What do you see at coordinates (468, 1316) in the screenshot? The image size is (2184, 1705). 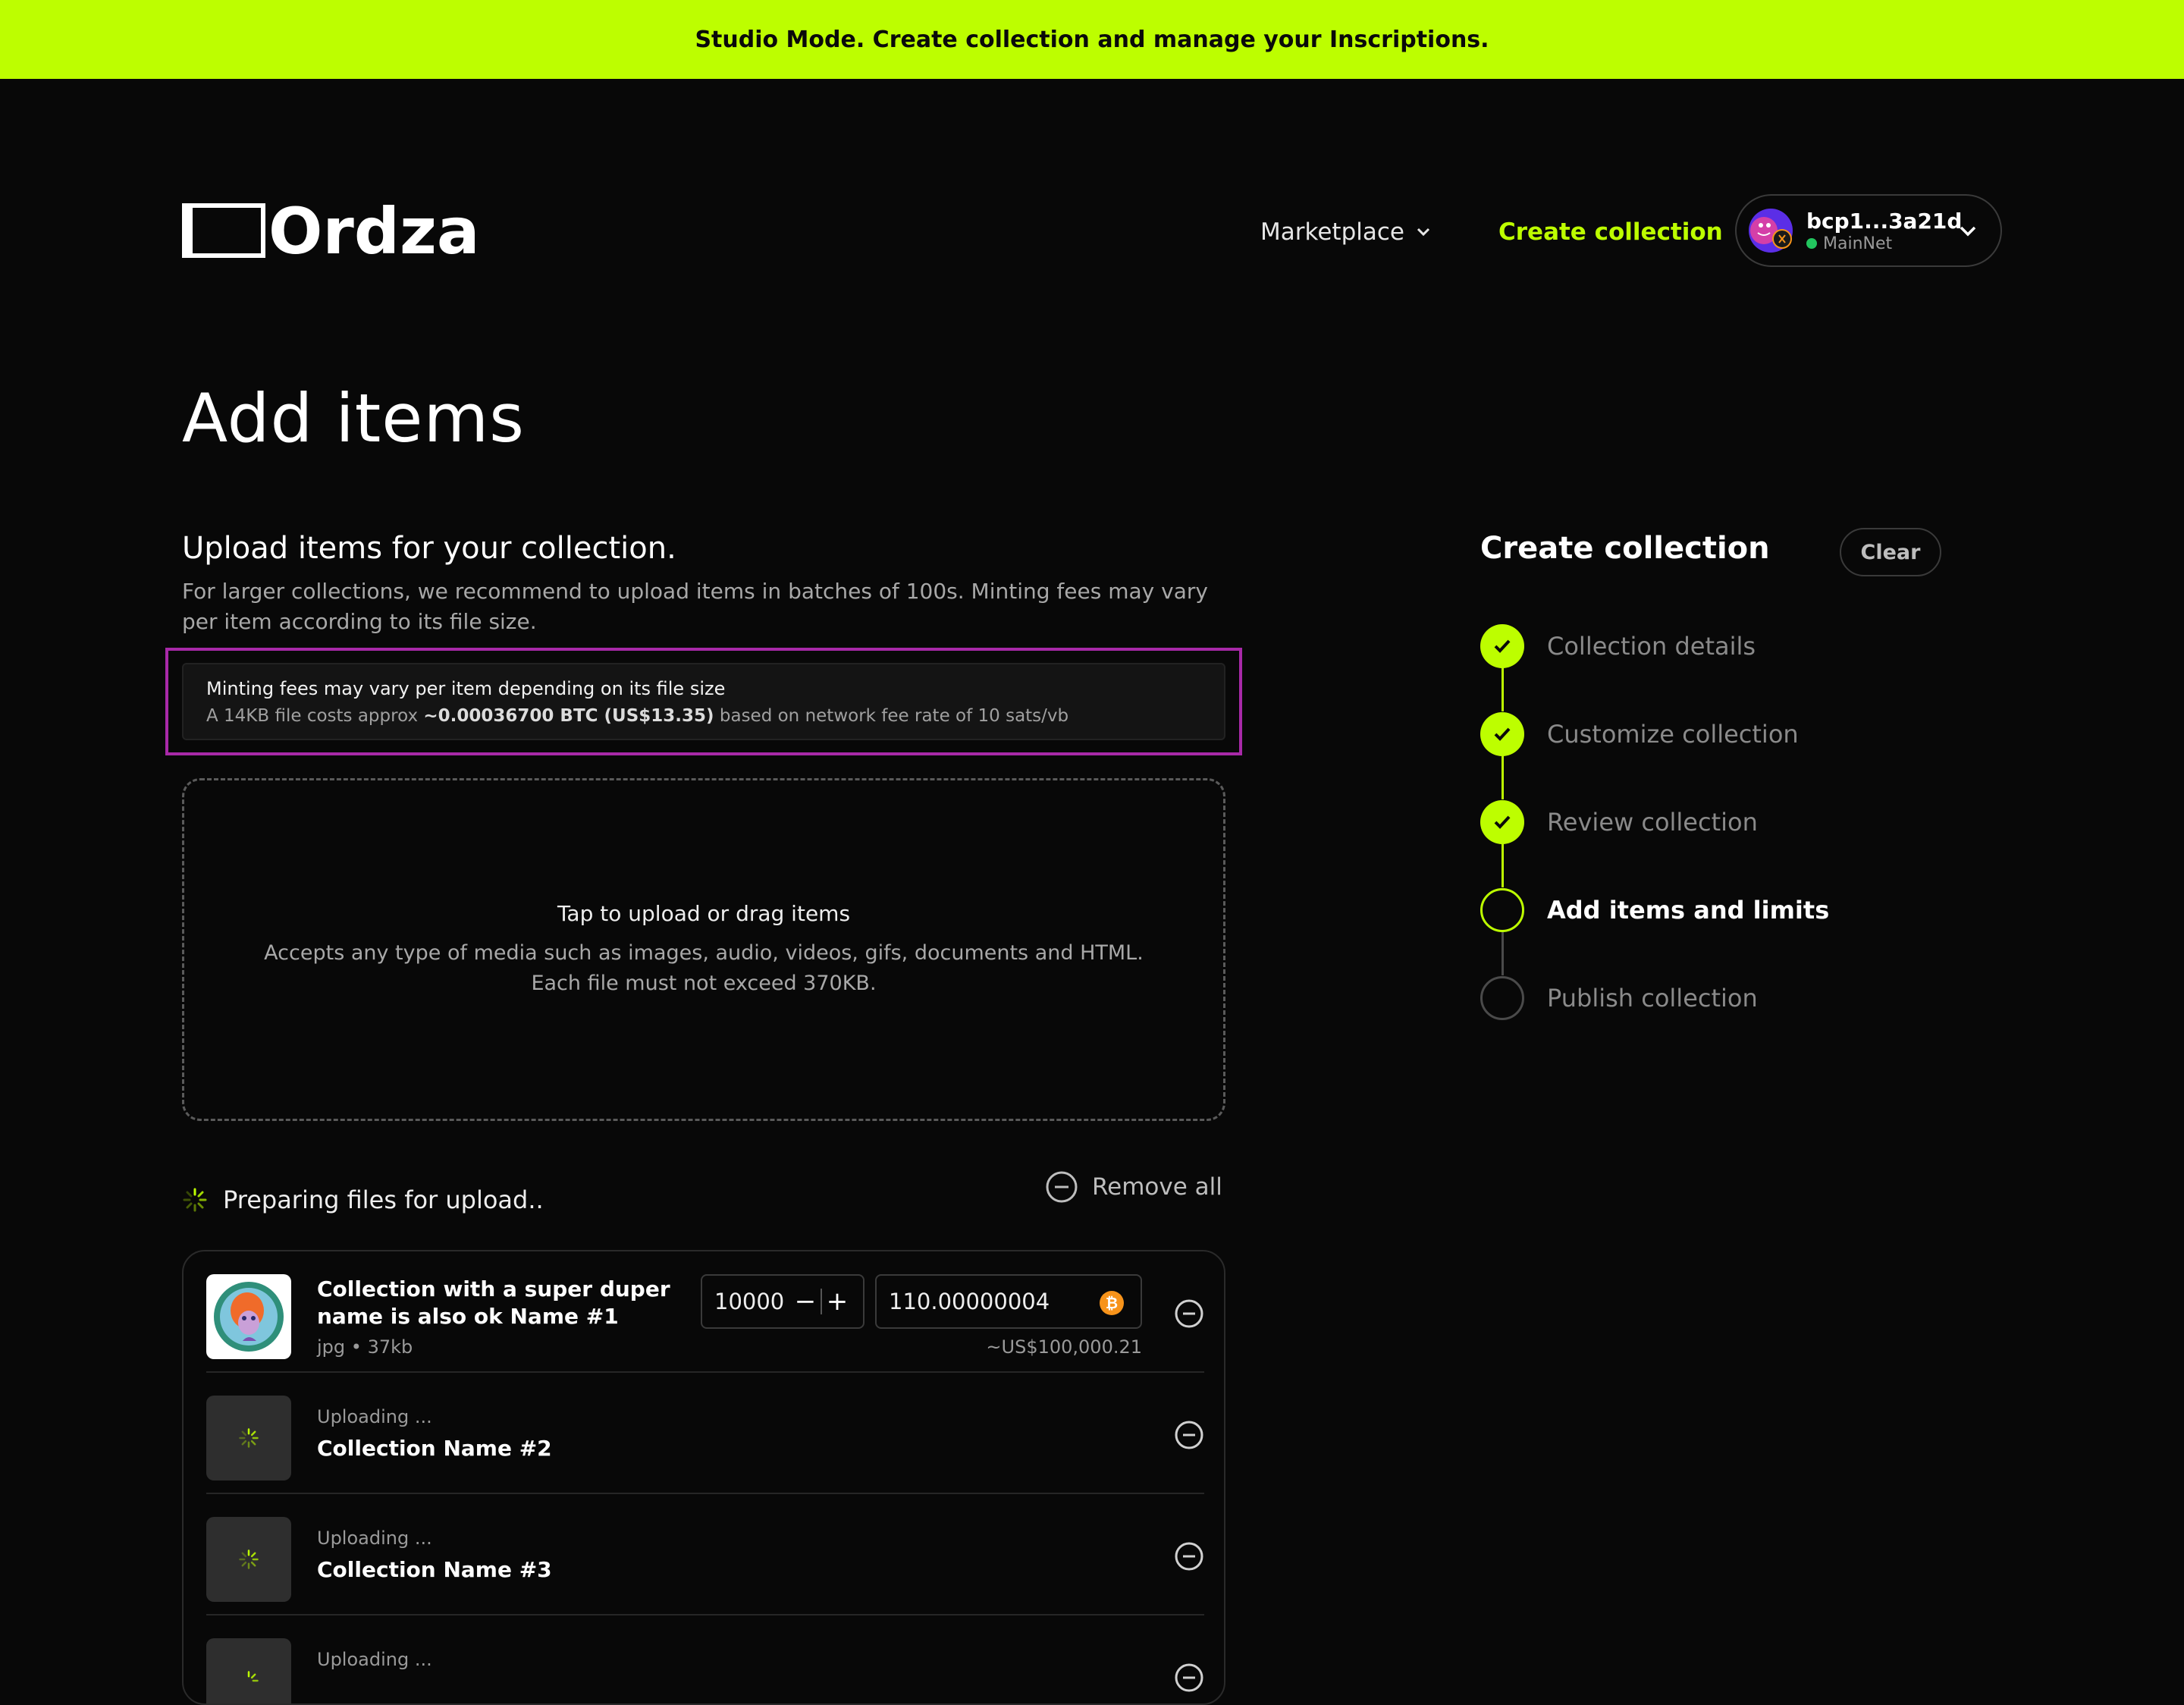 I see `item-name-line2: name is also ok Name #1` at bounding box center [468, 1316].